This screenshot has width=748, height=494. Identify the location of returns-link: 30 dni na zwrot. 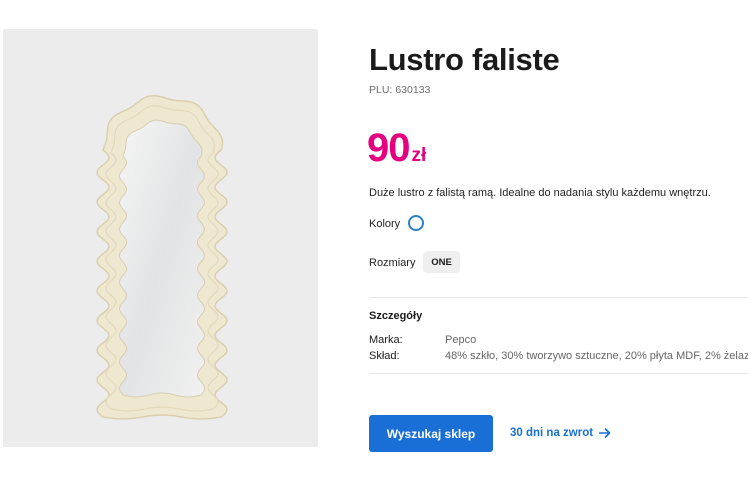
(560, 433).